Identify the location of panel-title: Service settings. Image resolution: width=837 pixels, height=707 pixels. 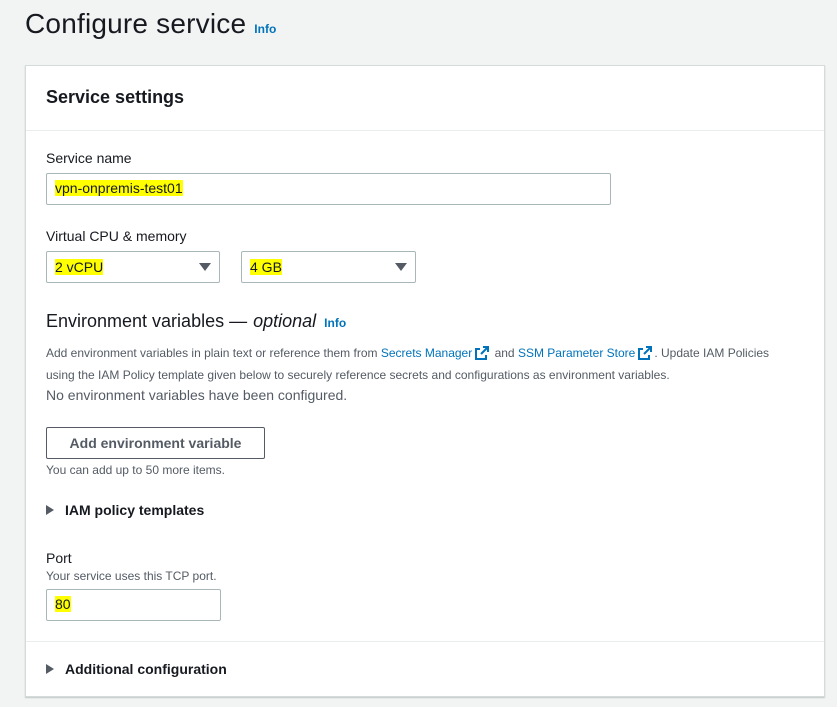
(115, 97).